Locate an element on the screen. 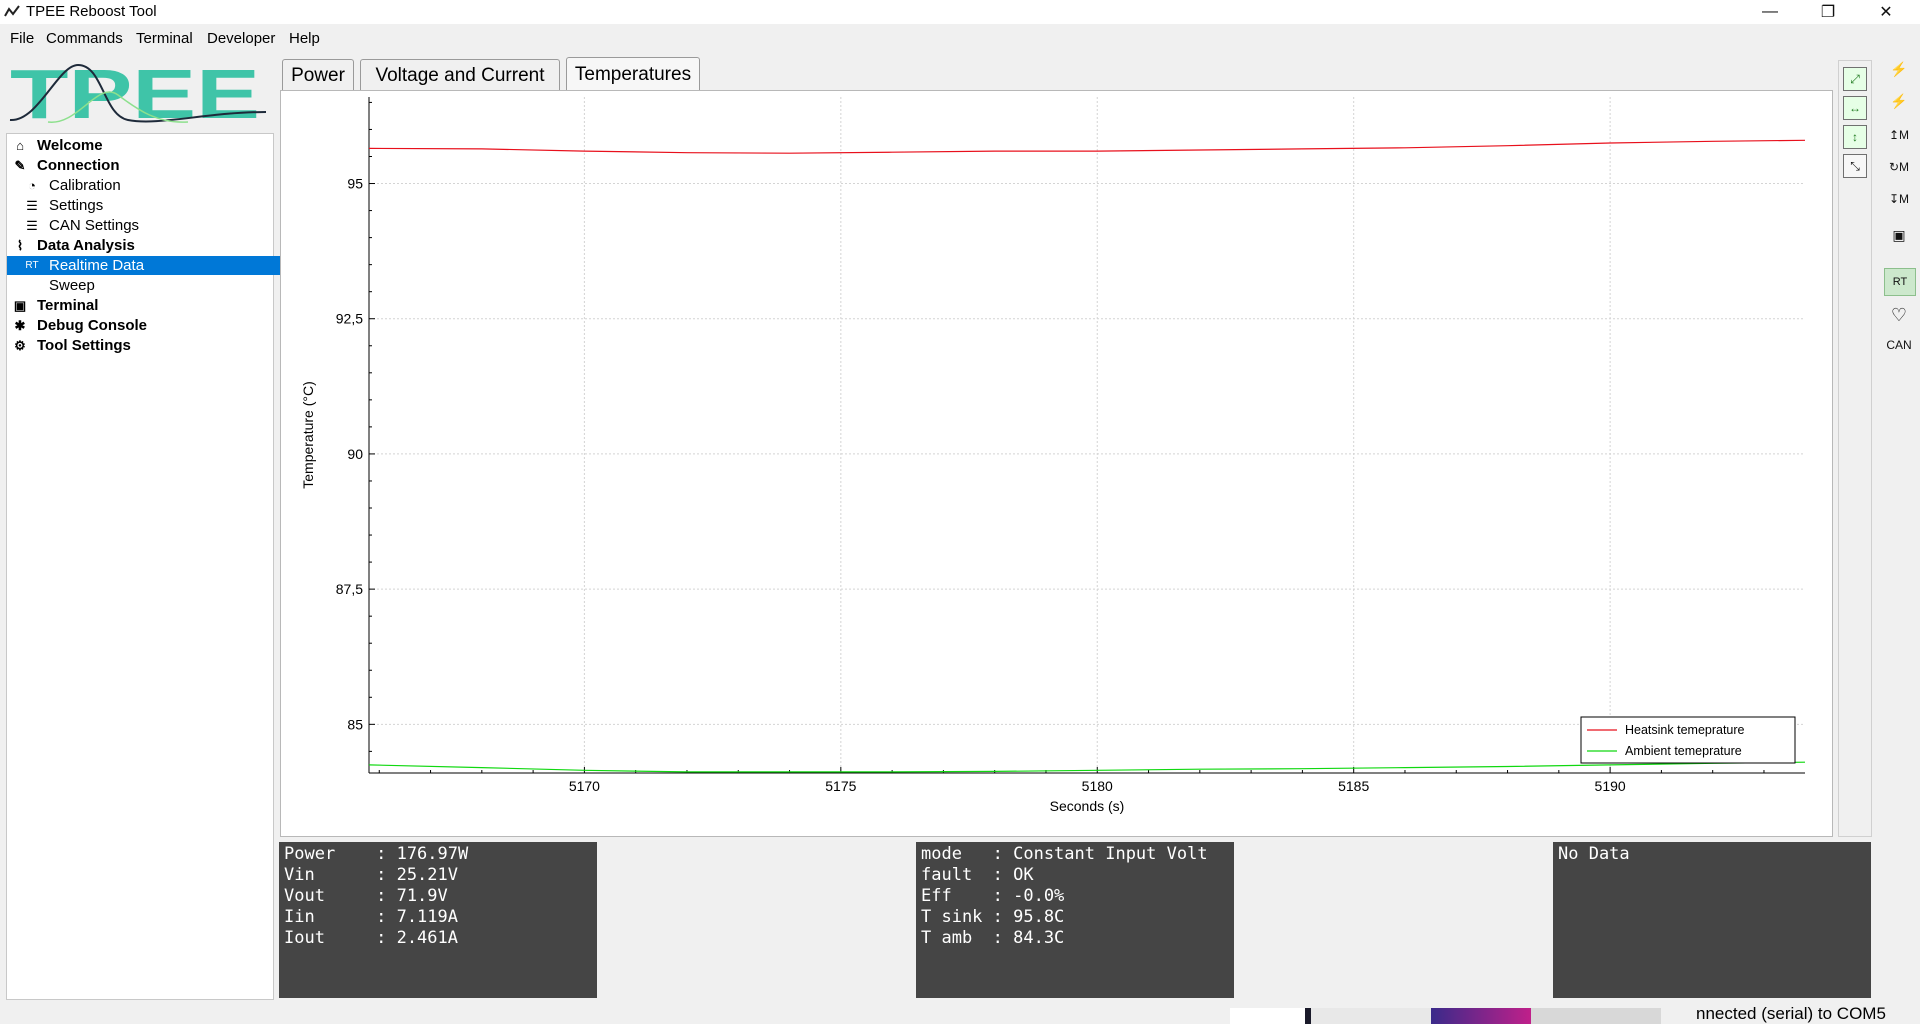 Image resolution: width=1920 pixels, height=1024 pixels. right-toolbar: ⚡ ⚡ ↥M ↻M ↧M ▣ RT ♡ CAN is located at coordinates (1900, 212).